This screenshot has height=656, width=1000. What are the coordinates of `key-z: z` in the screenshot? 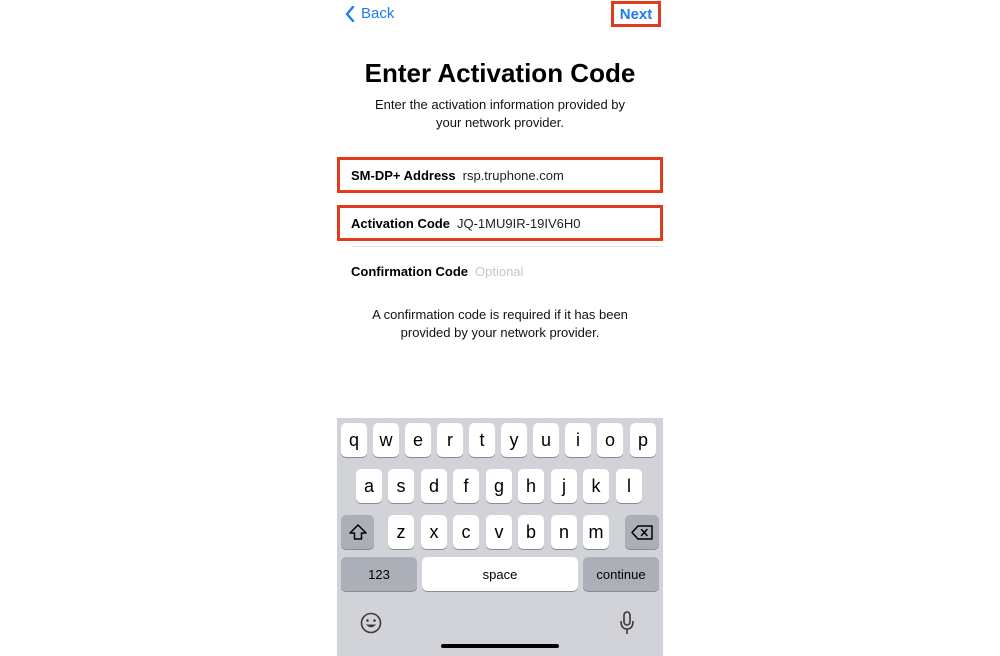 It's located at (401, 532).